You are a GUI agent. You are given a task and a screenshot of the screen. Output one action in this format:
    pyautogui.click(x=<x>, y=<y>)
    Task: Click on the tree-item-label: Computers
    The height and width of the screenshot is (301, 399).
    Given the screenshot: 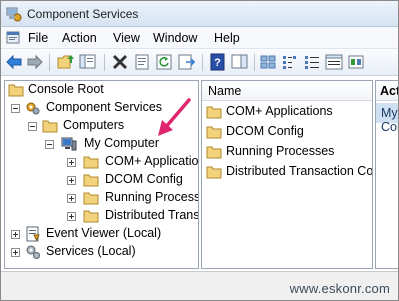 What is the action you would take?
    pyautogui.click(x=94, y=125)
    